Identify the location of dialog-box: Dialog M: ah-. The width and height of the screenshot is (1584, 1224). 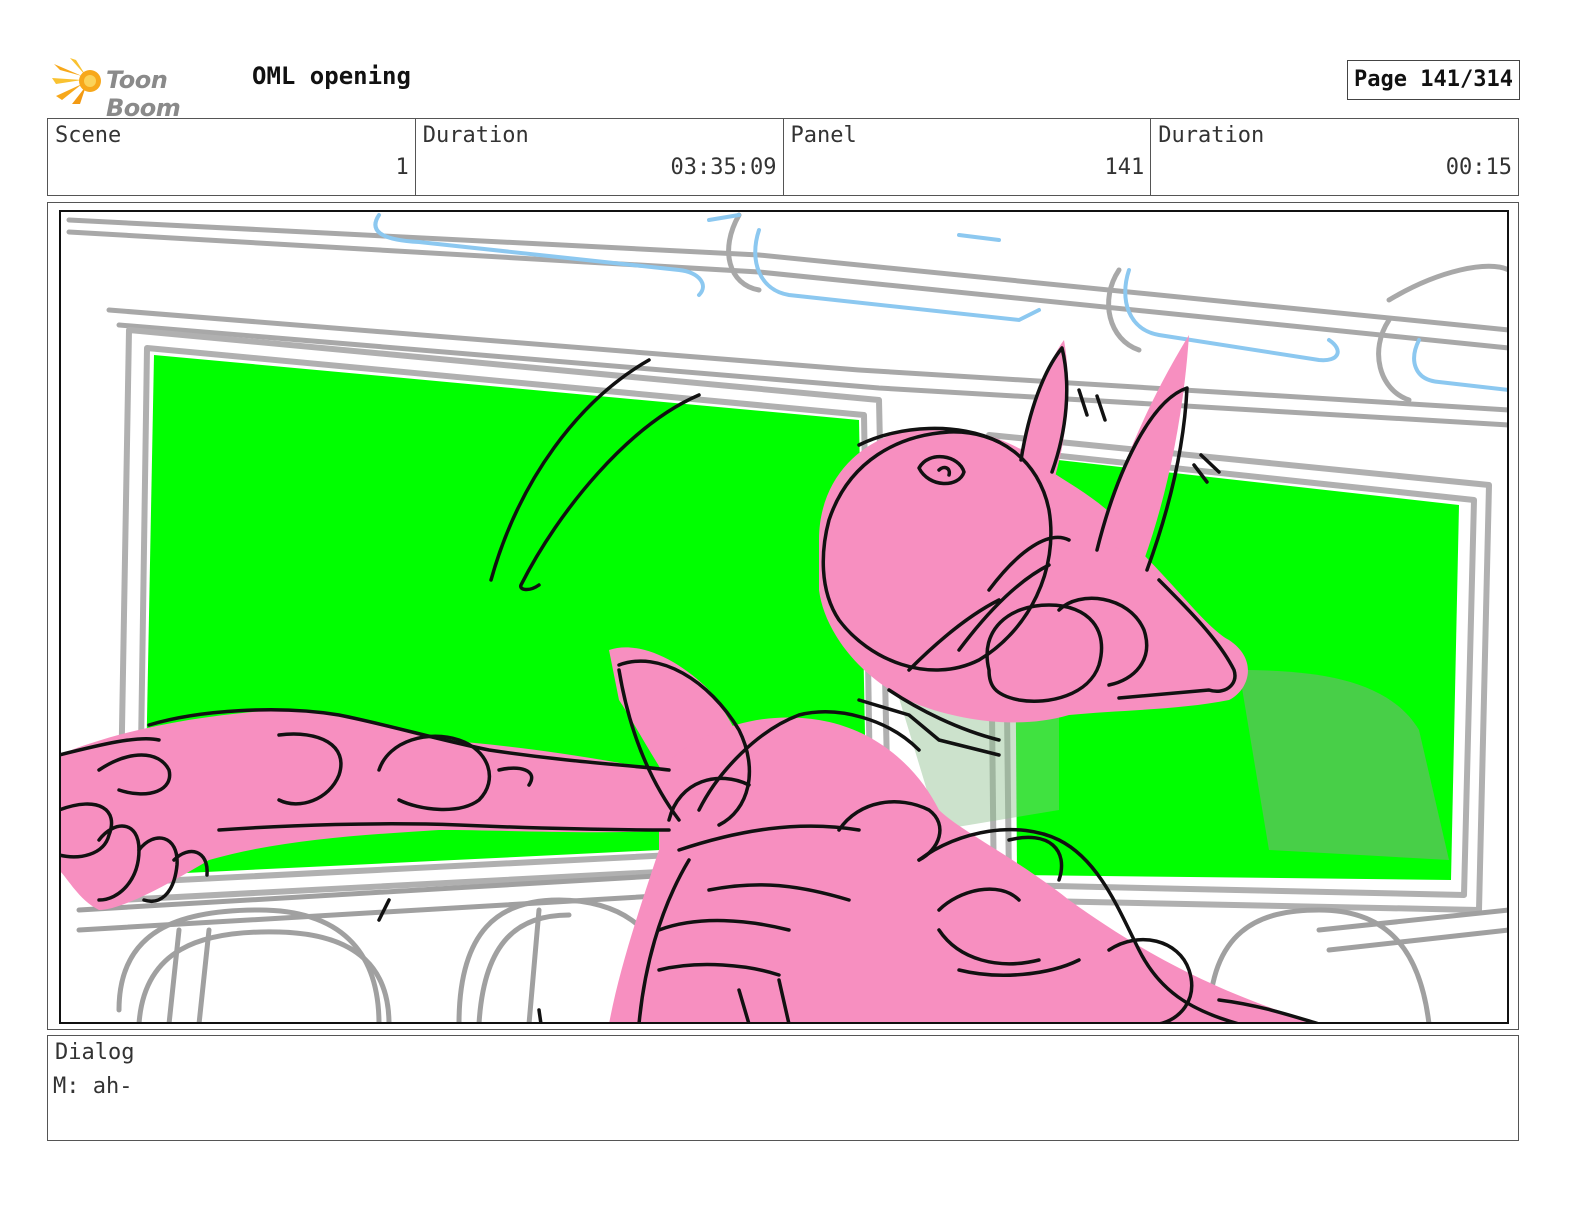
(783, 1088).